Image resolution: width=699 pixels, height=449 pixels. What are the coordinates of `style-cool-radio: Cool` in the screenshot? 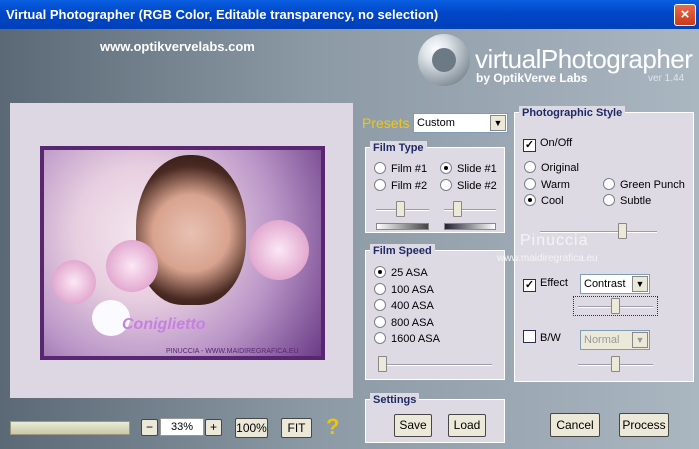 It's located at (544, 201).